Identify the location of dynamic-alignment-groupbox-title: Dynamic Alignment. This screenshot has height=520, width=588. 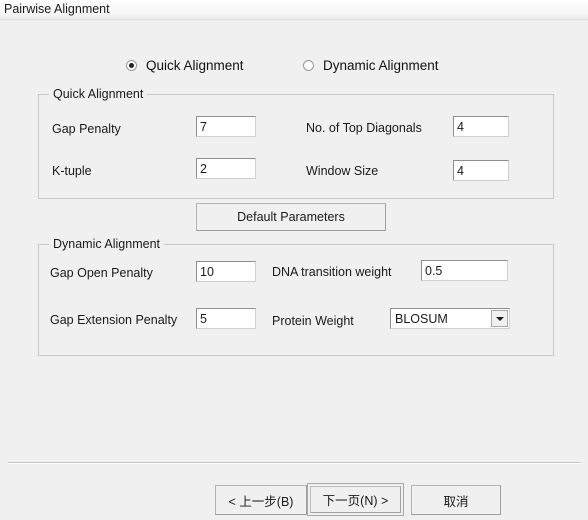
(106, 244).